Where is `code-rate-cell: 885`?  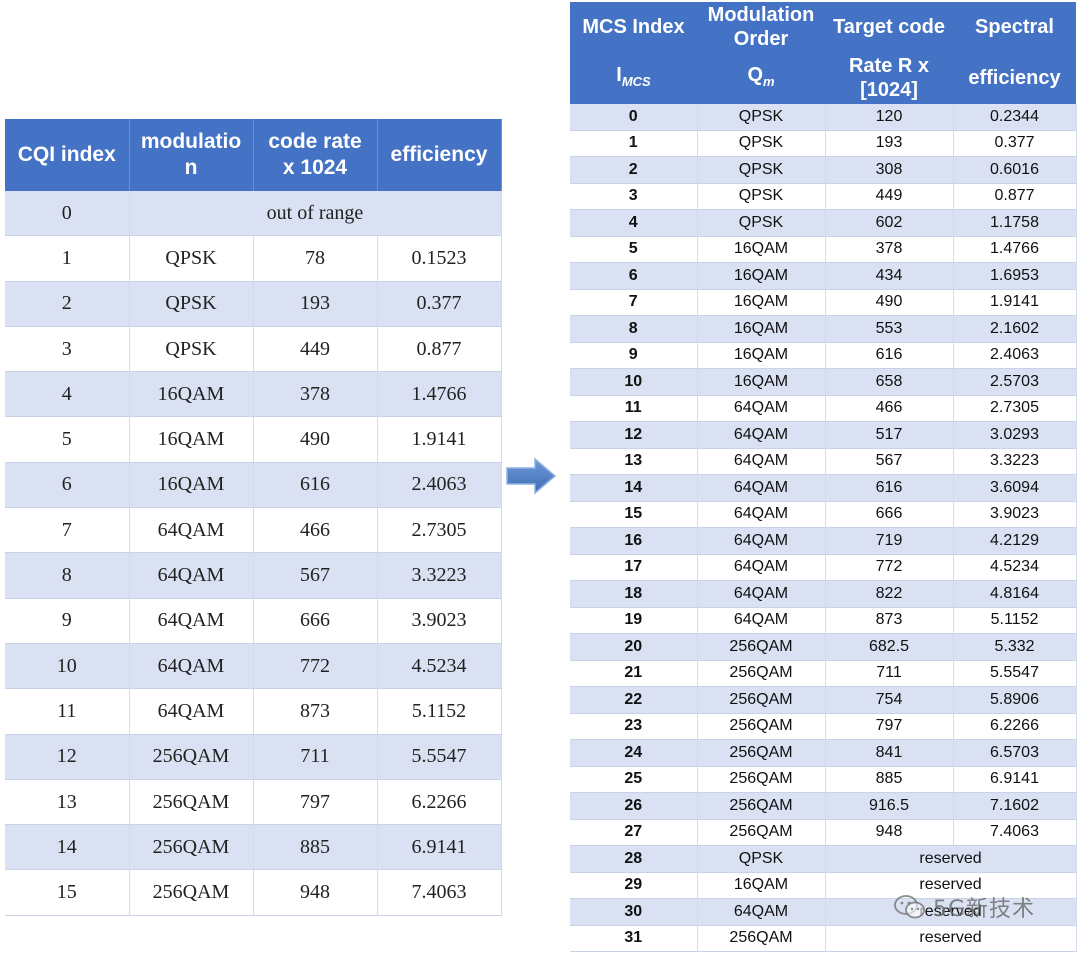
code-rate-cell: 885 is located at coordinates (315, 847).